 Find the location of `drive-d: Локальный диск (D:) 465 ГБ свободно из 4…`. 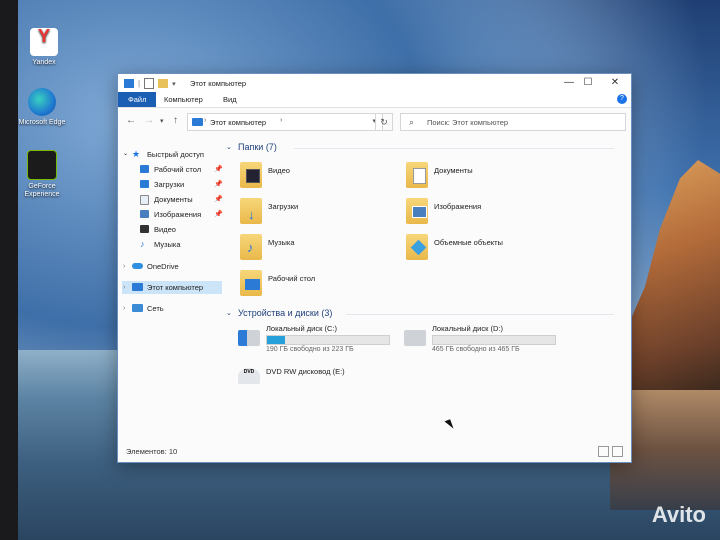

drive-d: Локальный диск (D:) 465 ГБ свободно из 4… is located at coordinates (489, 339).